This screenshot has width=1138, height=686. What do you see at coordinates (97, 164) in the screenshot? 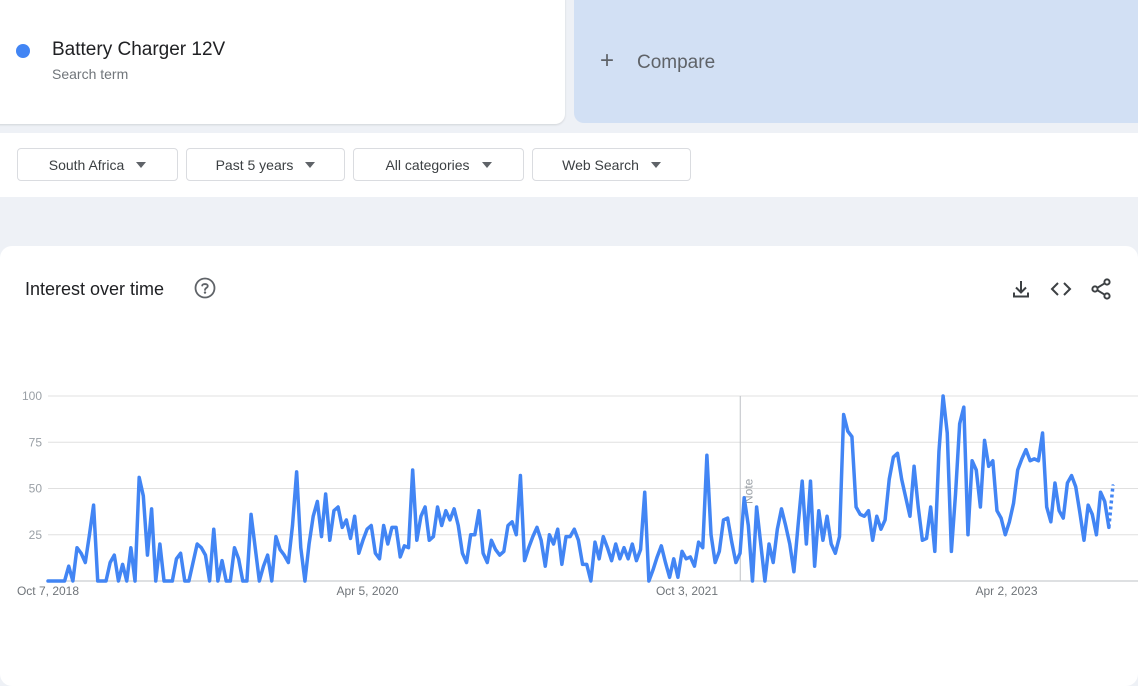
I see `region-filter: South Africa` at bounding box center [97, 164].